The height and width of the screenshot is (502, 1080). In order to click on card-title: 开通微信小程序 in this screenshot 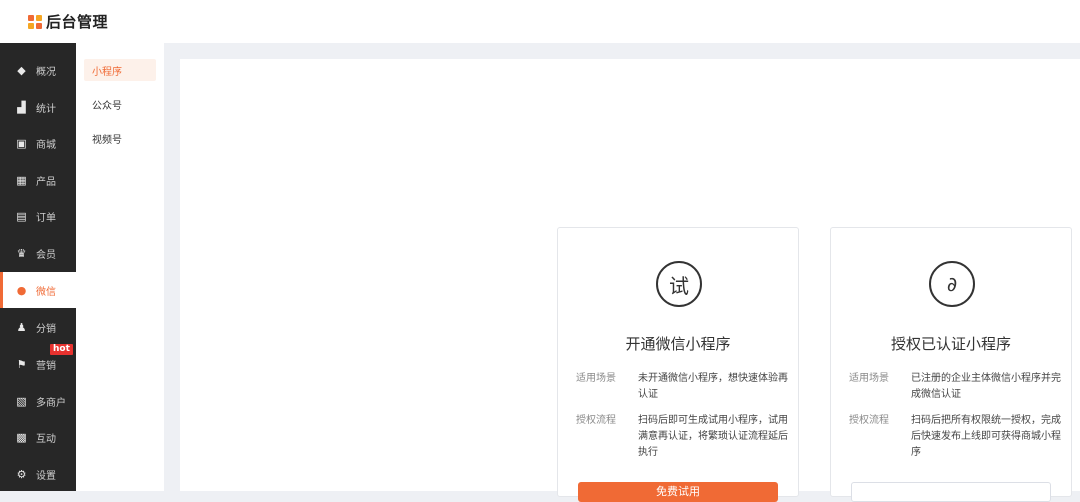, I will do `click(678, 344)`.